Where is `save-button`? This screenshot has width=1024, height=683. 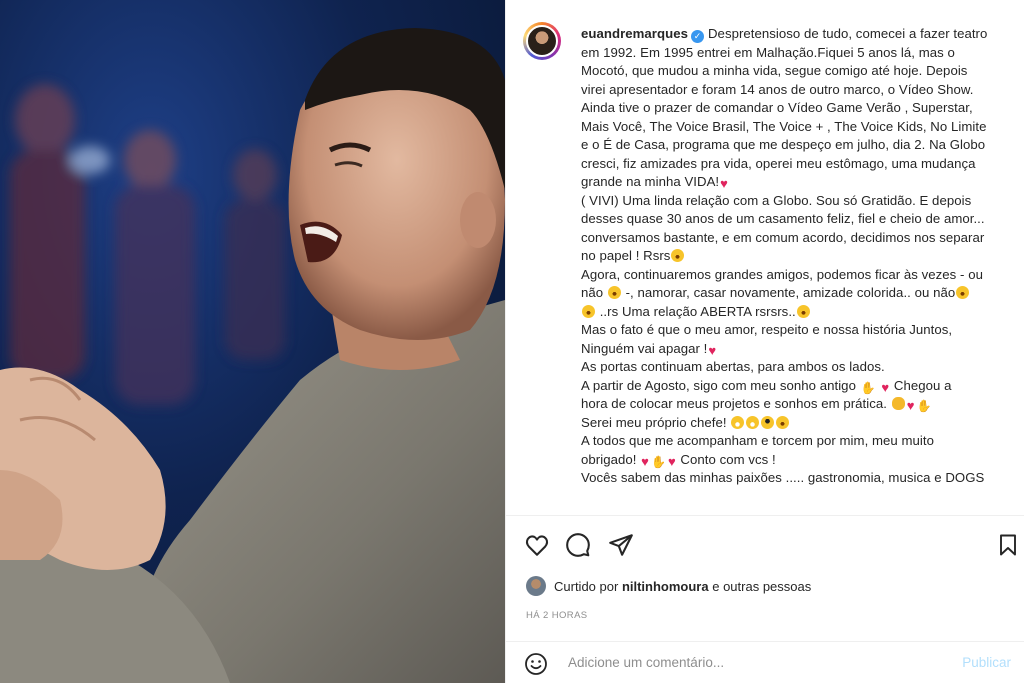 save-button is located at coordinates (1008, 545).